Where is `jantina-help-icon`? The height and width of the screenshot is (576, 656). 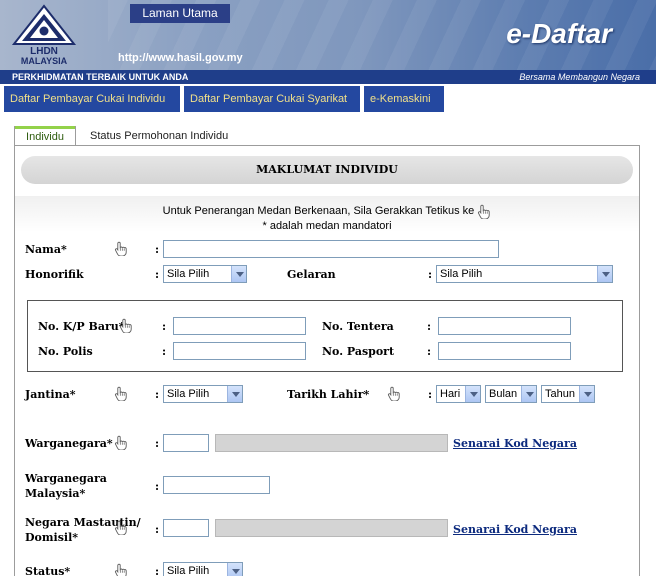 jantina-help-icon is located at coordinates (121, 393).